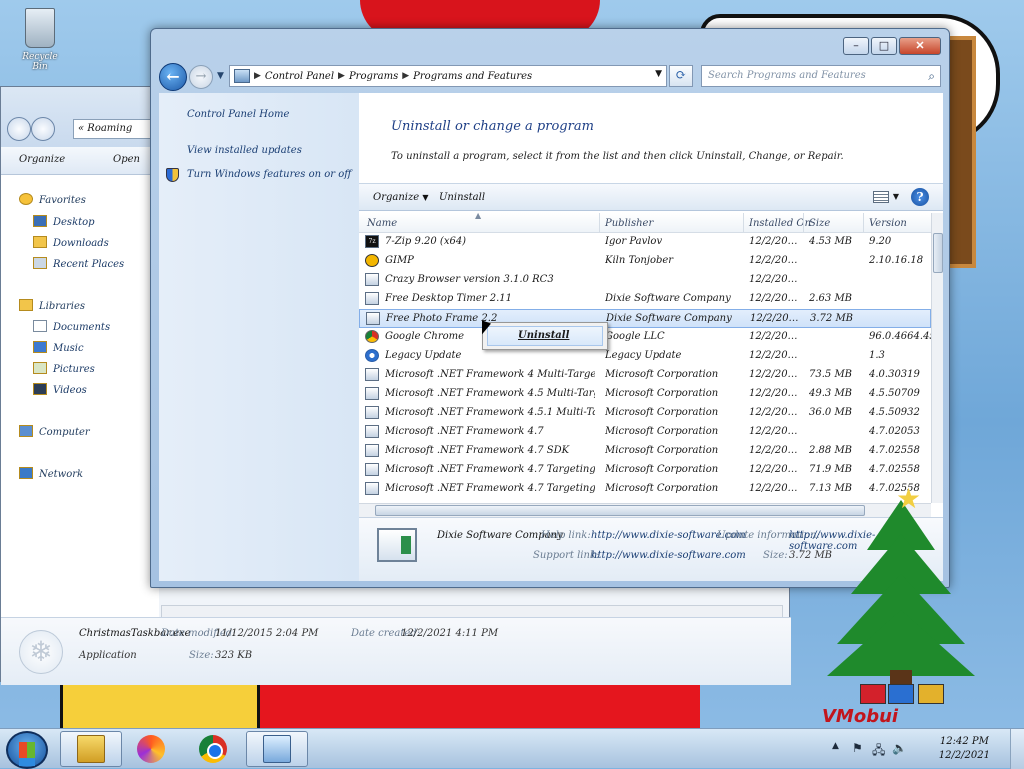 This screenshot has height=769, width=1024. Describe the element at coordinates (896, 196) in the screenshot. I see `view-dropdown-icon: ▼` at that location.